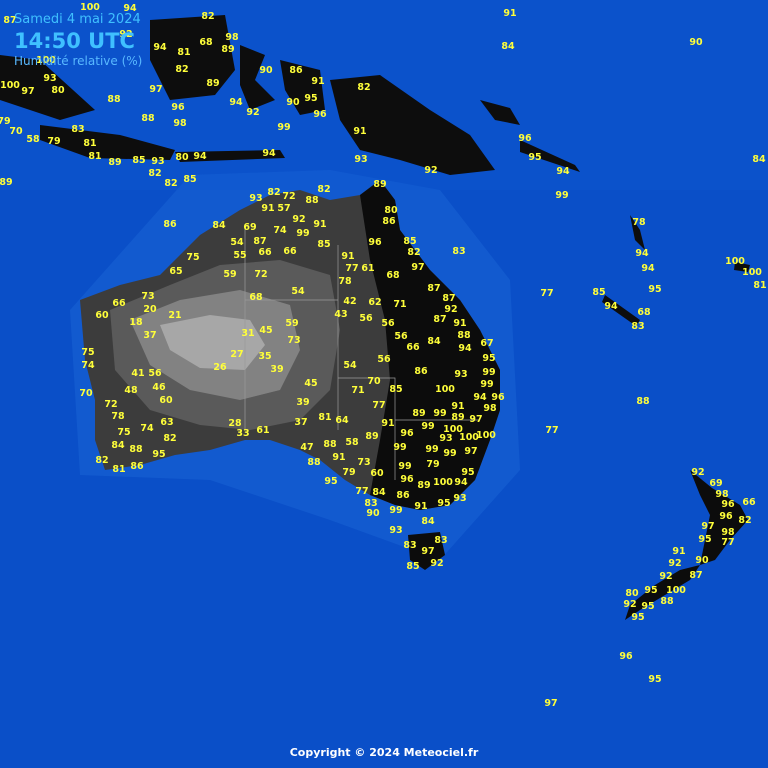  Describe the element at coordinates (180, 123) in the screenshot. I see `station-humidity-value: 98` at that location.